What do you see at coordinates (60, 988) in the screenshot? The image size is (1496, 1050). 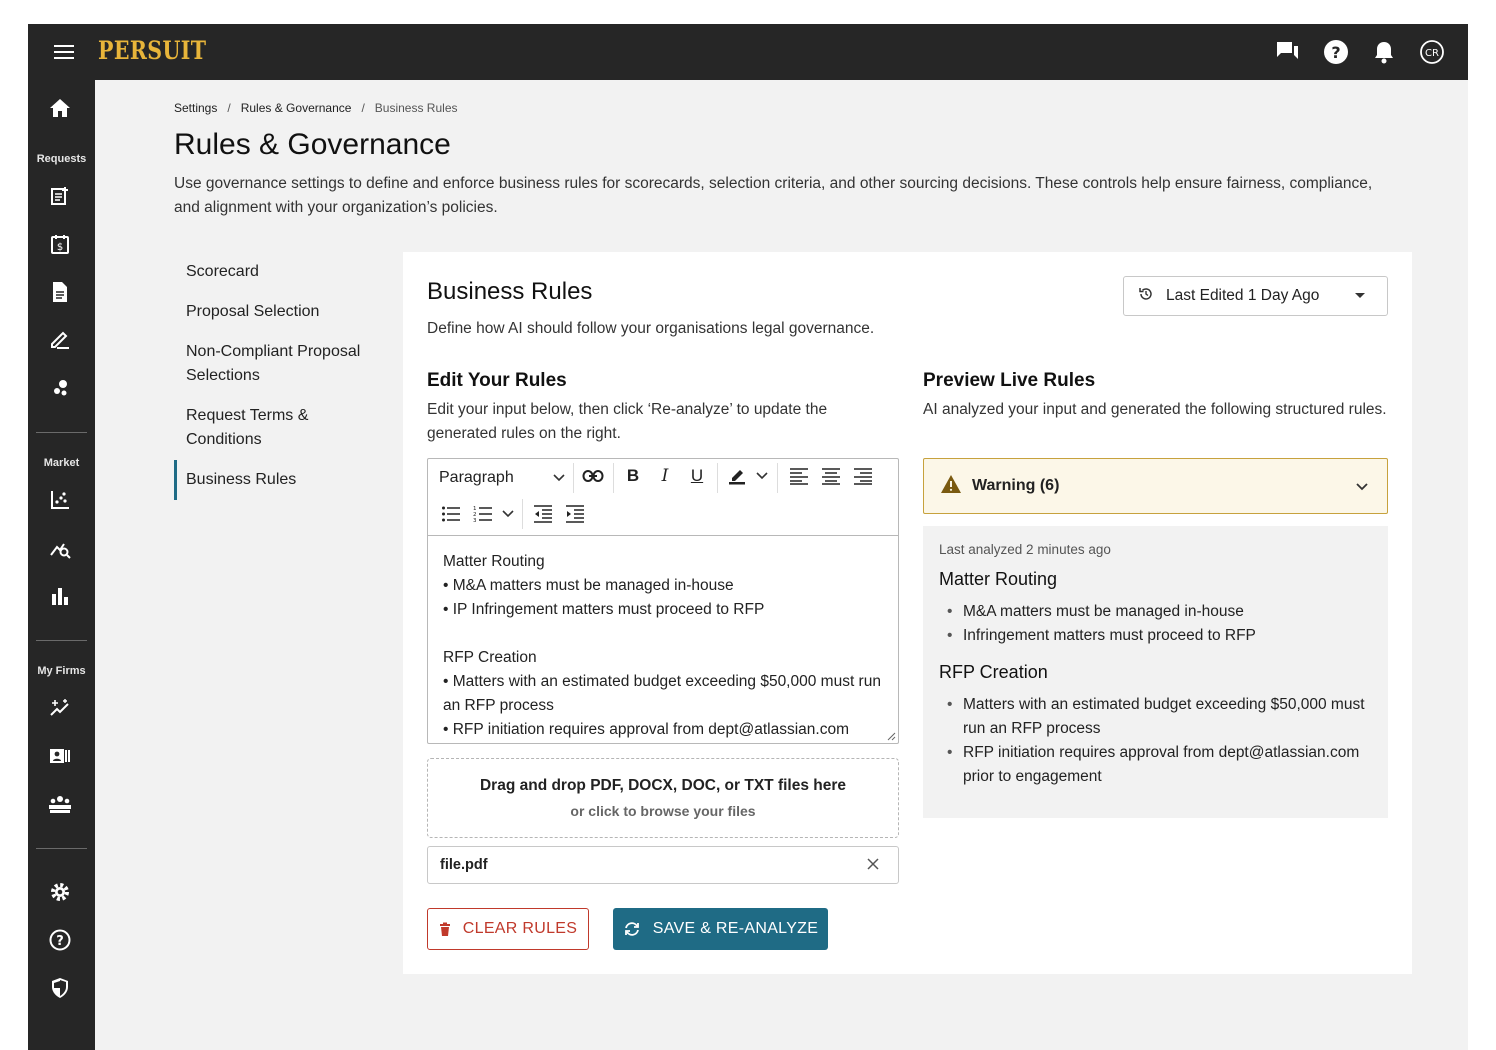 I see `shield-icon` at bounding box center [60, 988].